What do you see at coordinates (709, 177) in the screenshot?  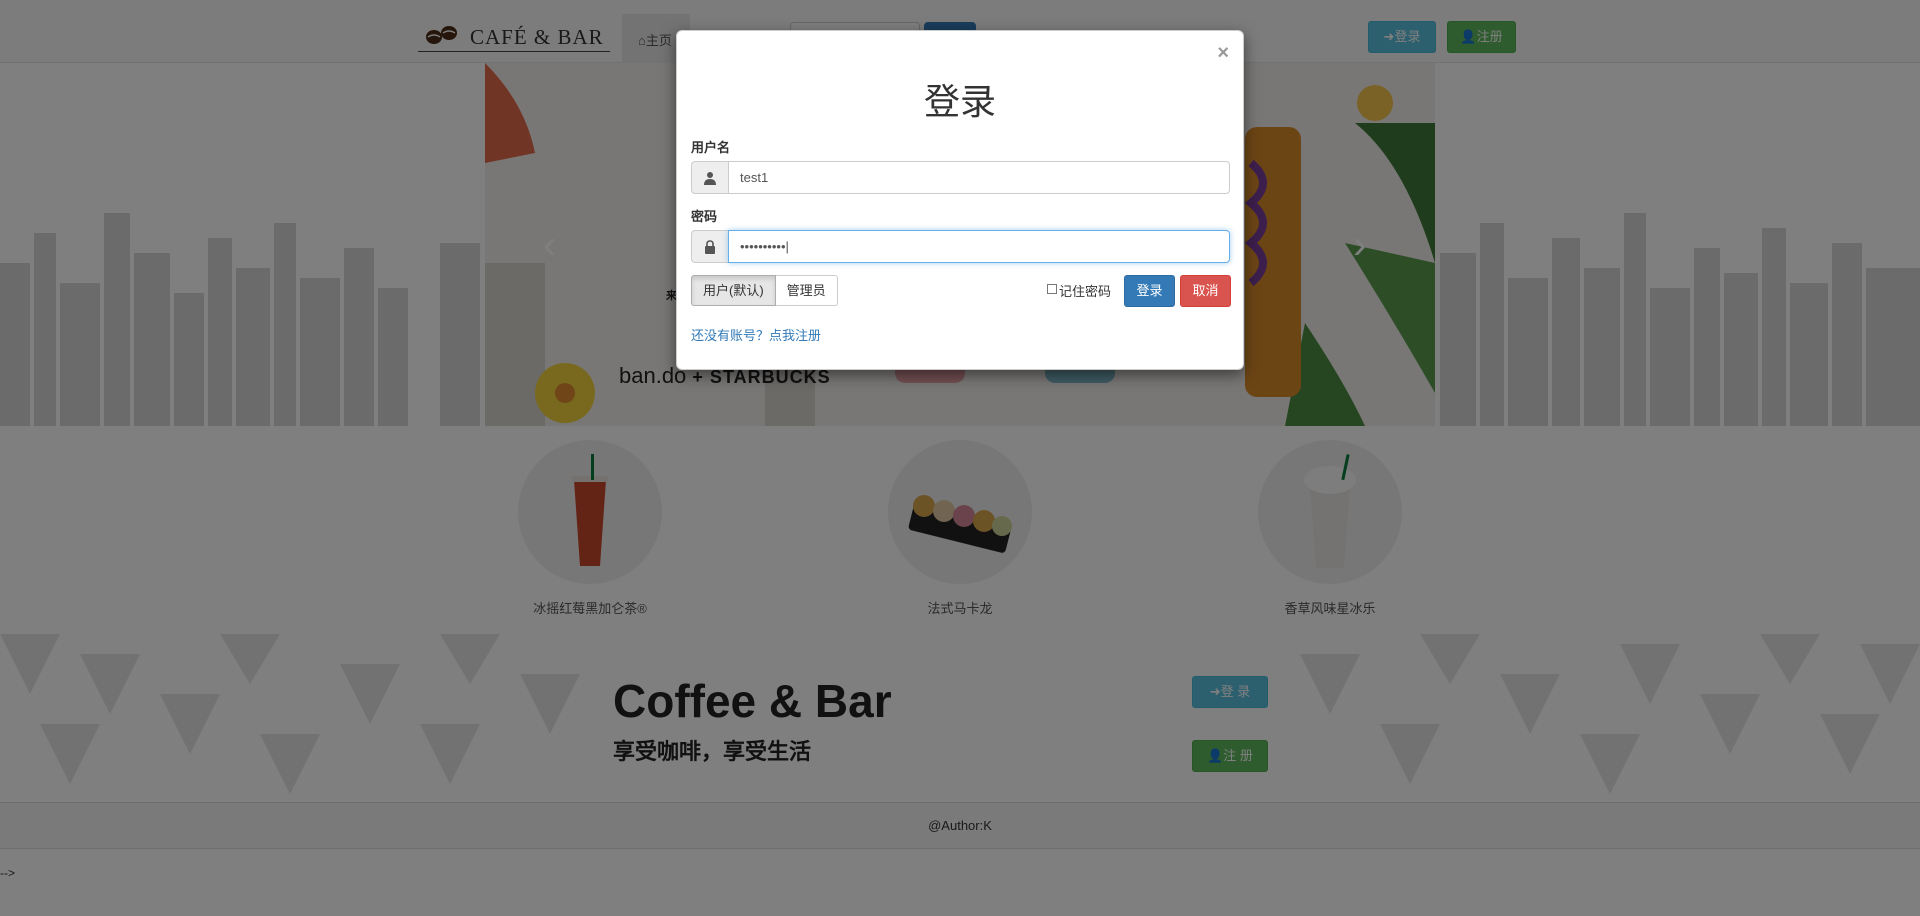 I see `user-icon` at bounding box center [709, 177].